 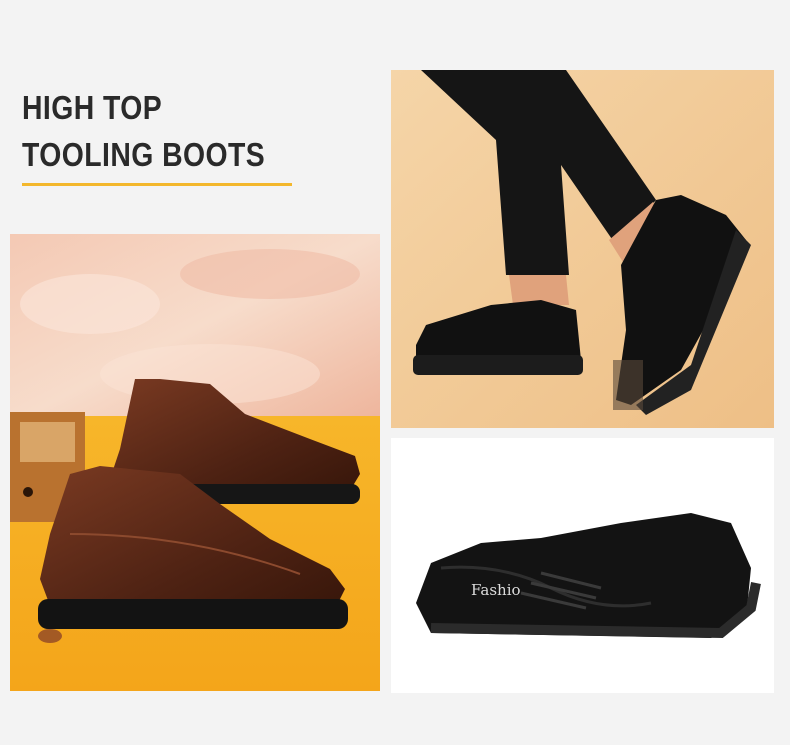 I want to click on headline-line-2: TOOLING BOOTS, so click(x=144, y=154).